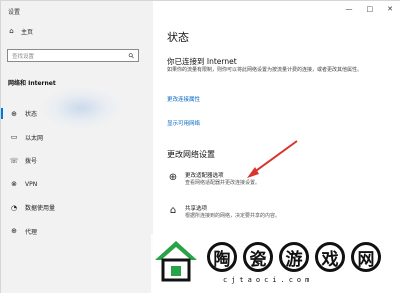 The image size is (400, 293). Describe the element at coordinates (204, 176) in the screenshot. I see `option-title: 更改适配器选项` at that location.